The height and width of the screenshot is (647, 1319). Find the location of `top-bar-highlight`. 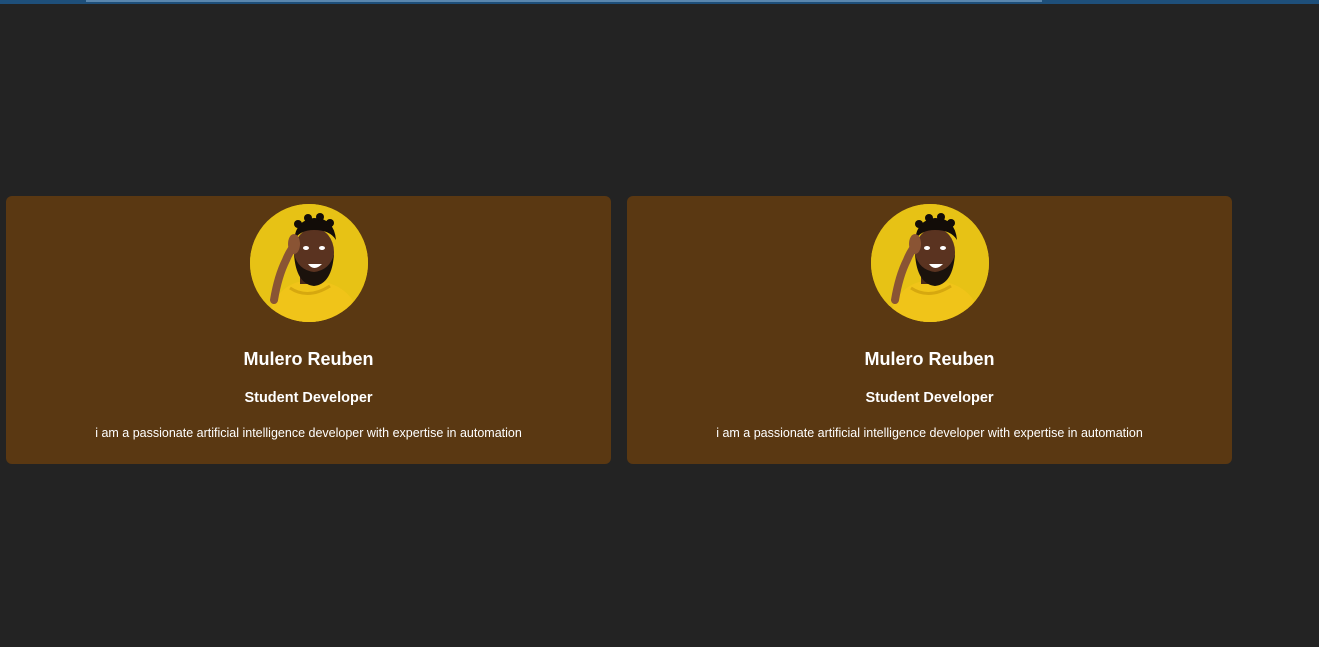

top-bar-highlight is located at coordinates (564, 1).